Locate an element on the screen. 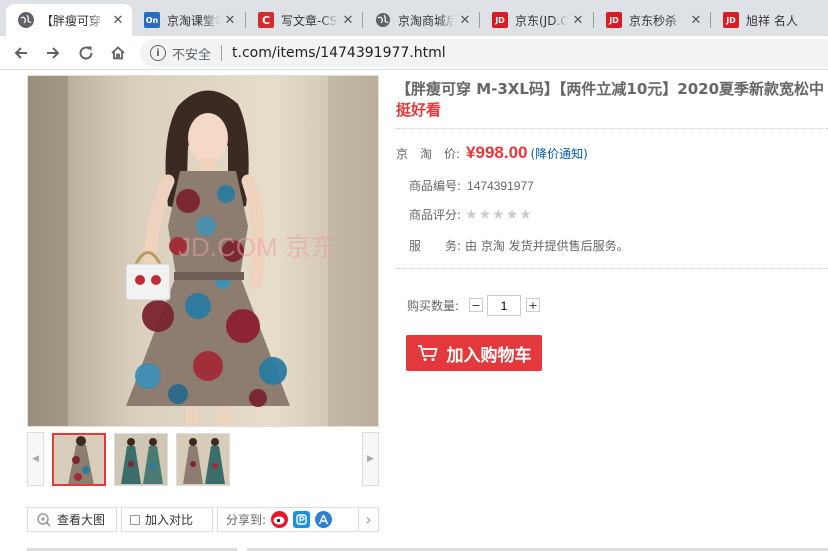 Image resolution: width=828 pixels, height=551 pixels. info-icon: i is located at coordinates (158, 53).